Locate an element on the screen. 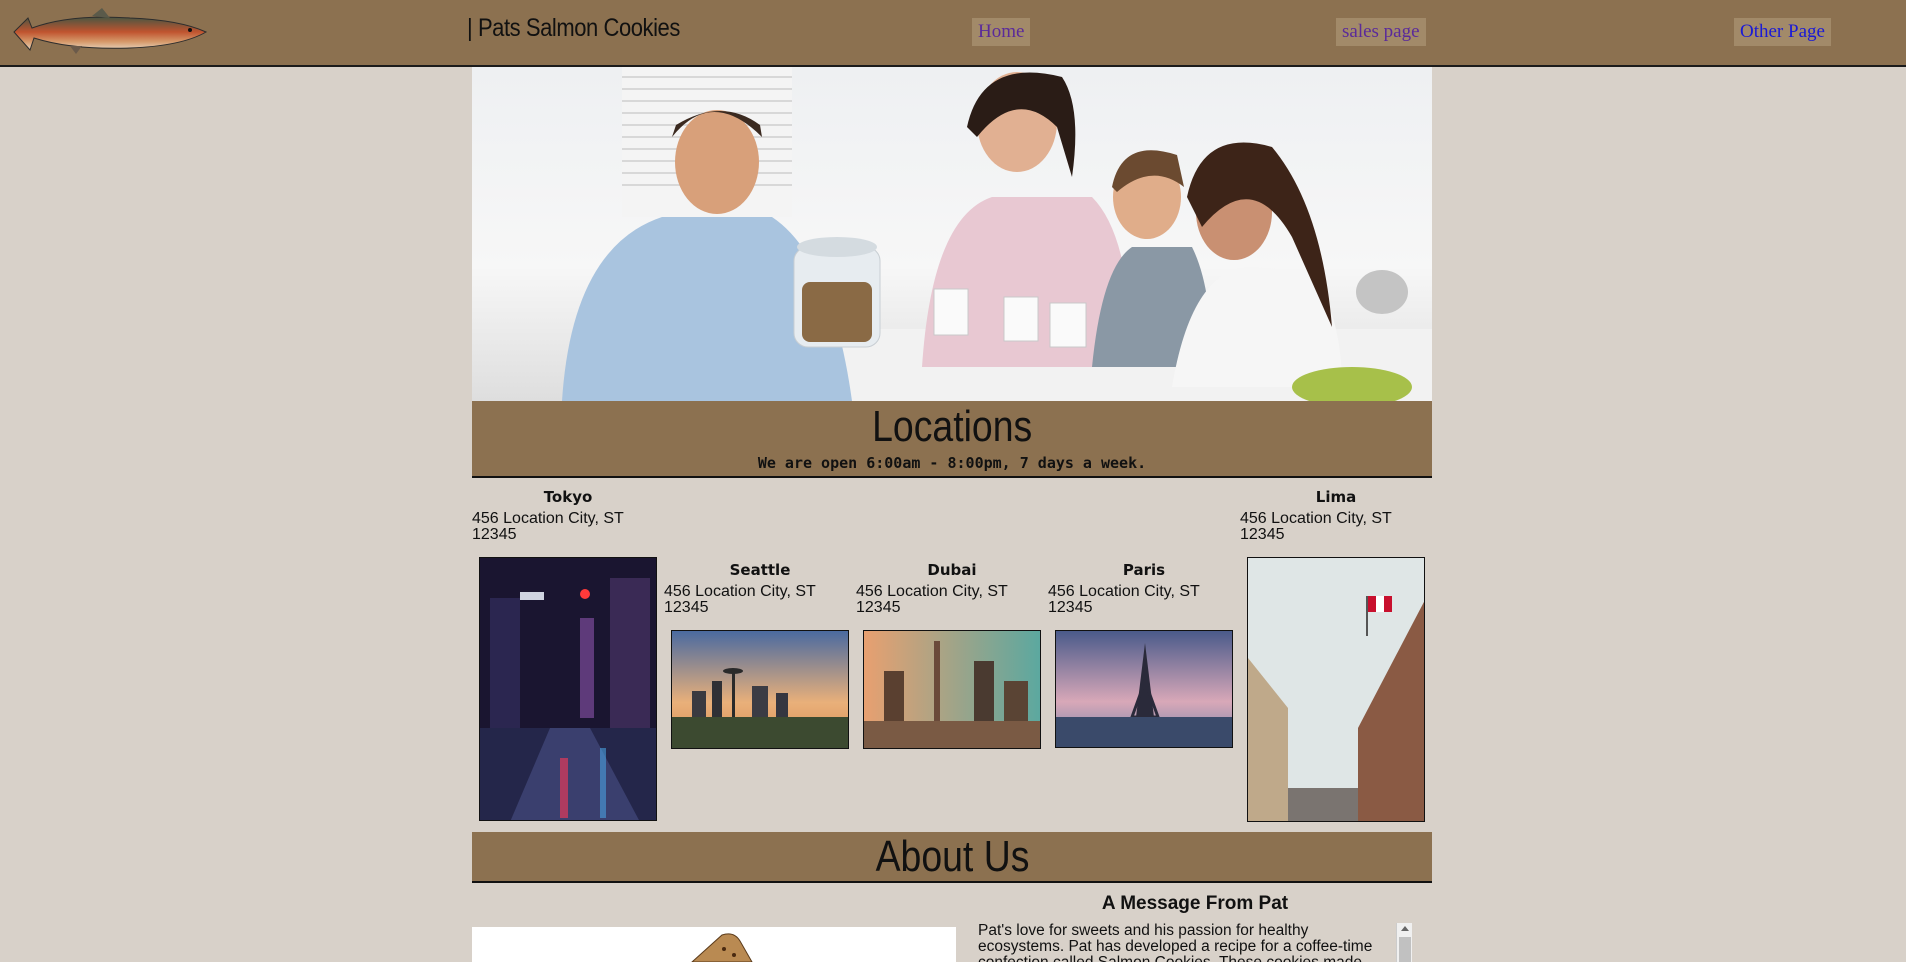  location-card-tokyo: Tokyo 456 Location City, ST 12345 is located at coordinates (572, 514).